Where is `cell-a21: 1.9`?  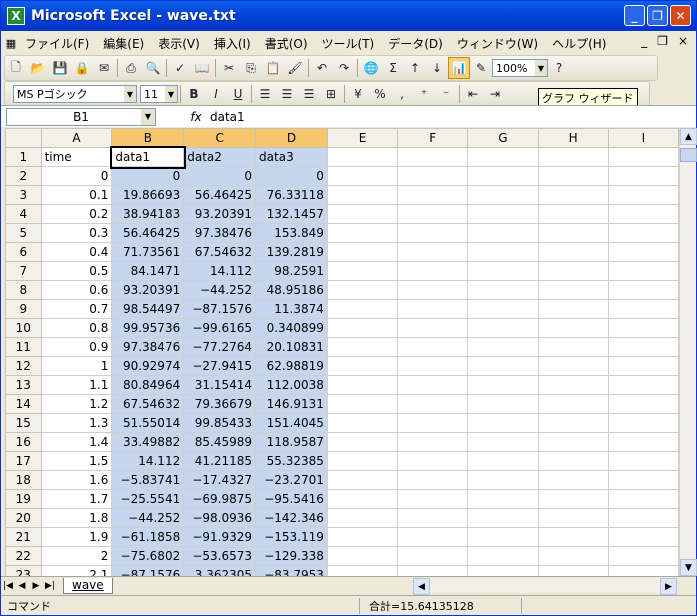 cell-a21: 1.9 is located at coordinates (76, 537).